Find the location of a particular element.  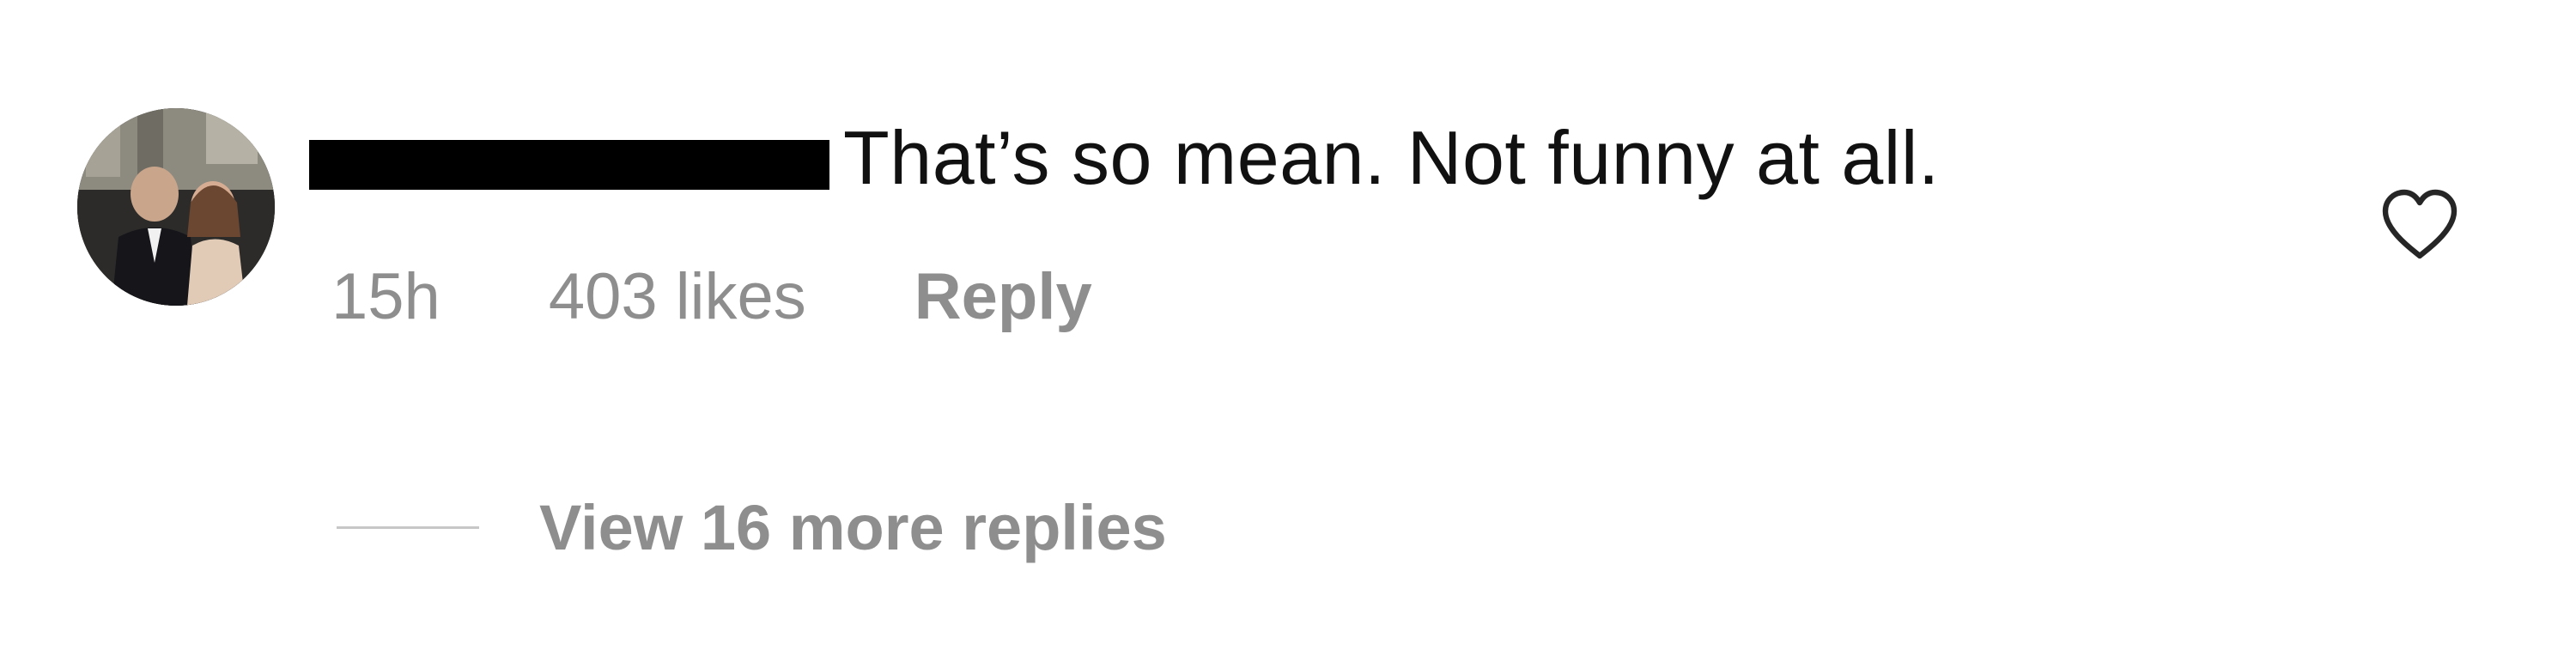

view-more-replies-label: View 16 more replies is located at coordinates (853, 527).